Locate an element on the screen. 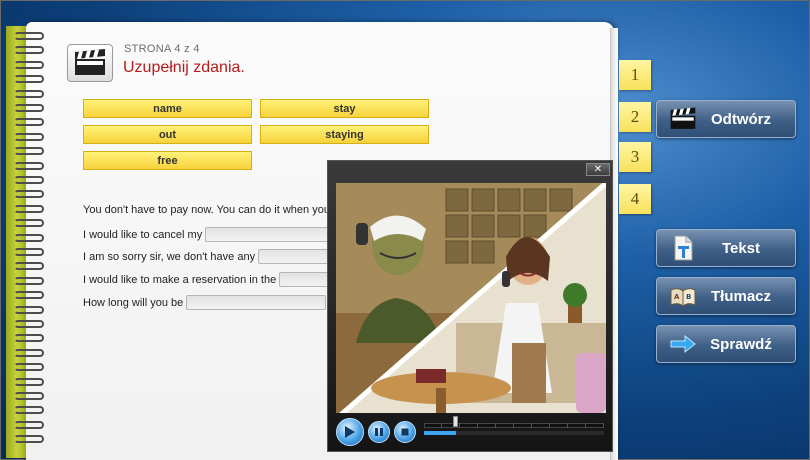  page-tab-3: 3 is located at coordinates (635, 157).